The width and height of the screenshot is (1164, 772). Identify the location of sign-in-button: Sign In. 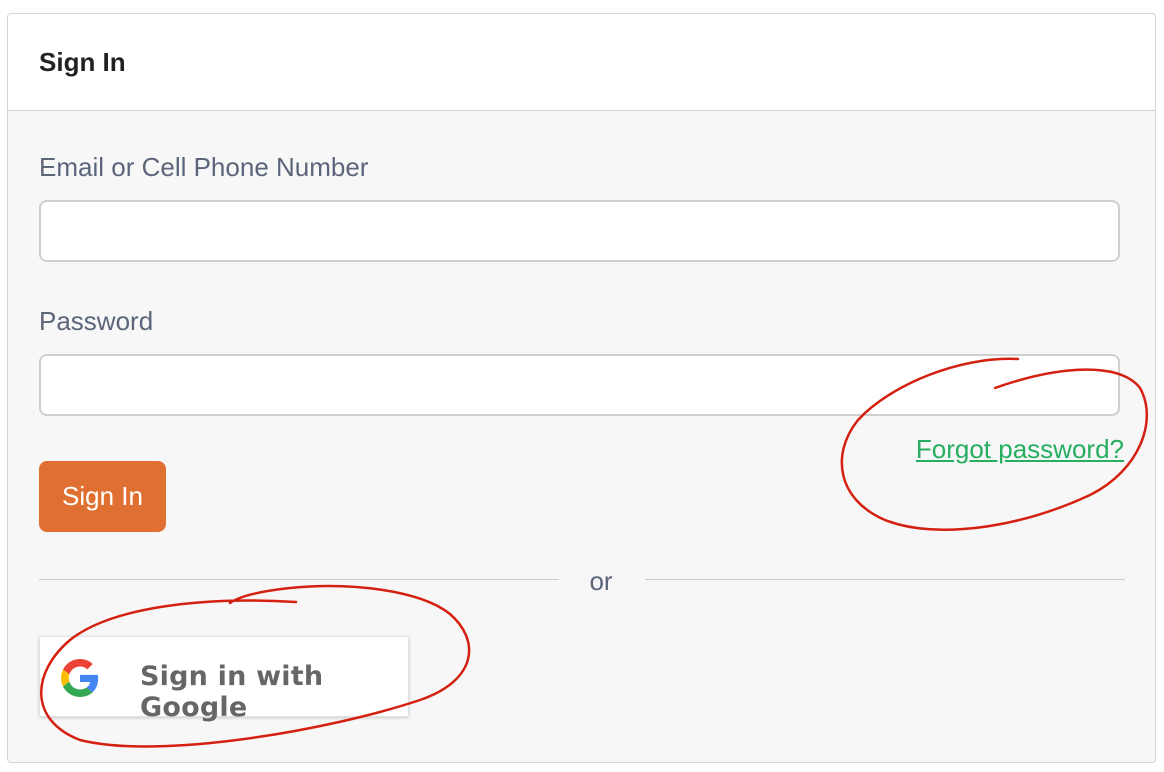
(102, 496).